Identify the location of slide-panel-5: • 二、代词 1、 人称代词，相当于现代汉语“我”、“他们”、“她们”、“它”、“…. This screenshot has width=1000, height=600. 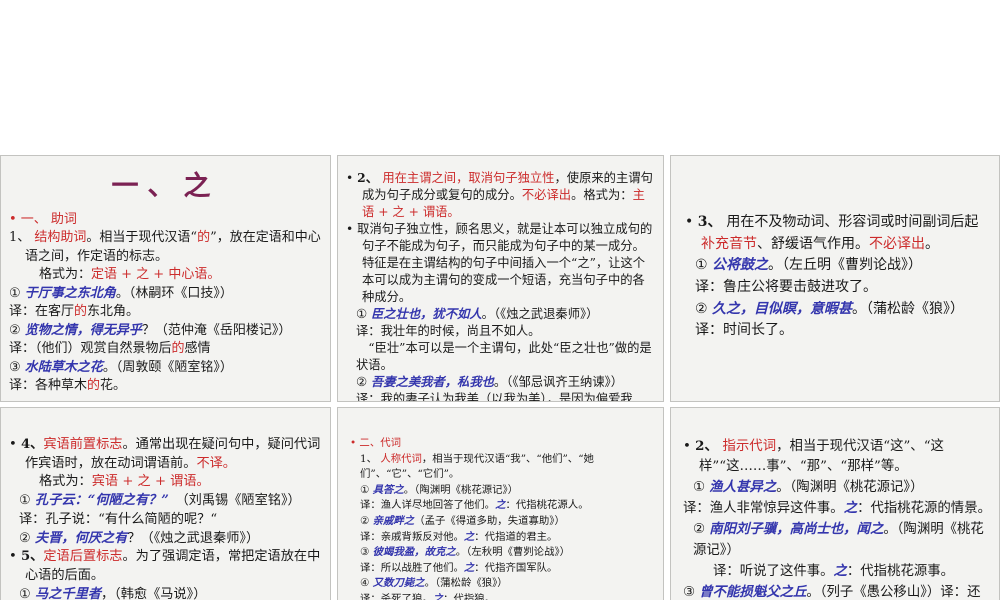
(500, 503).